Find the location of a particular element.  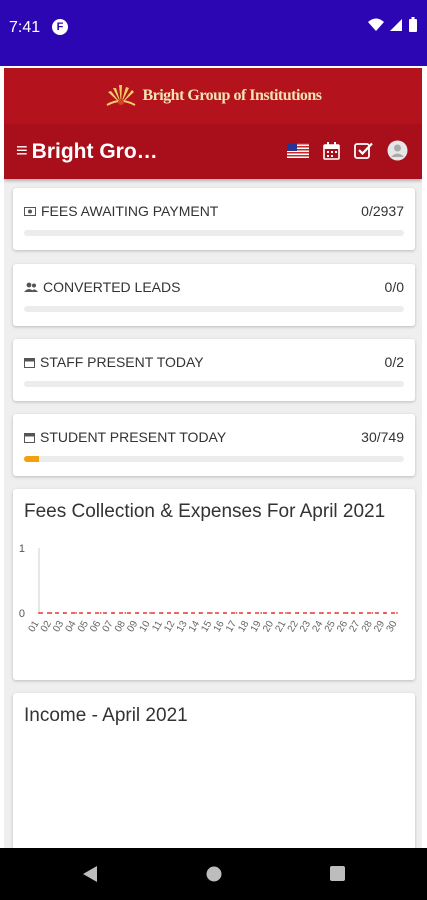

stat-card-fees: FEES AWAITING PAYMENT 0/2937 is located at coordinates (214, 219).